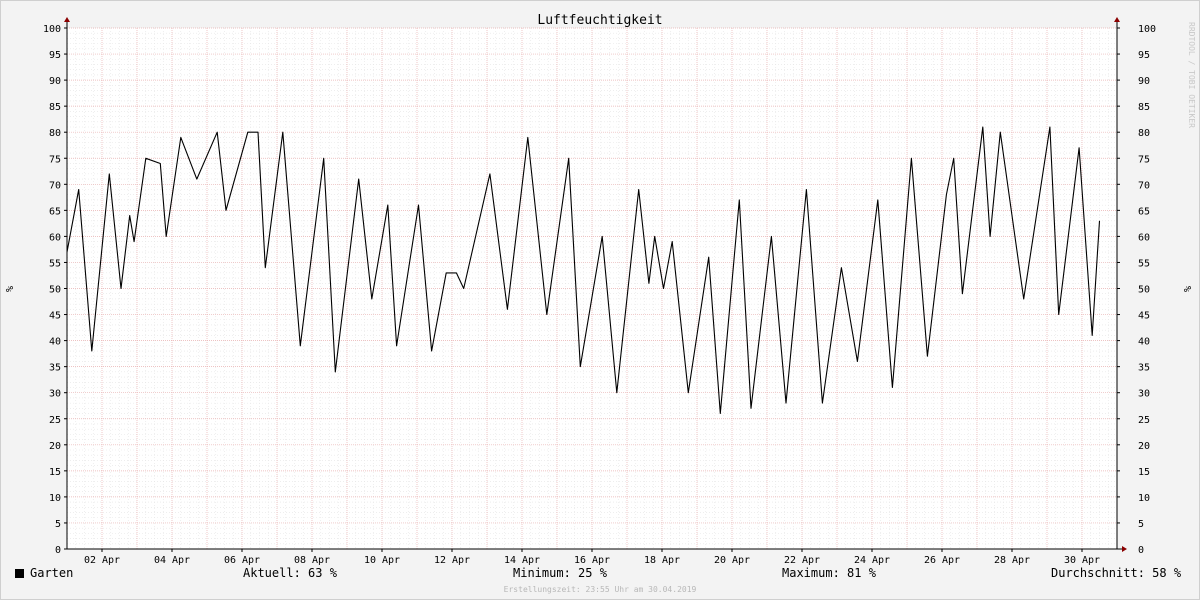 The height and width of the screenshot is (600, 1200). What do you see at coordinates (1188, 289) in the screenshot?
I see `y-axis-label-right: %` at bounding box center [1188, 289].